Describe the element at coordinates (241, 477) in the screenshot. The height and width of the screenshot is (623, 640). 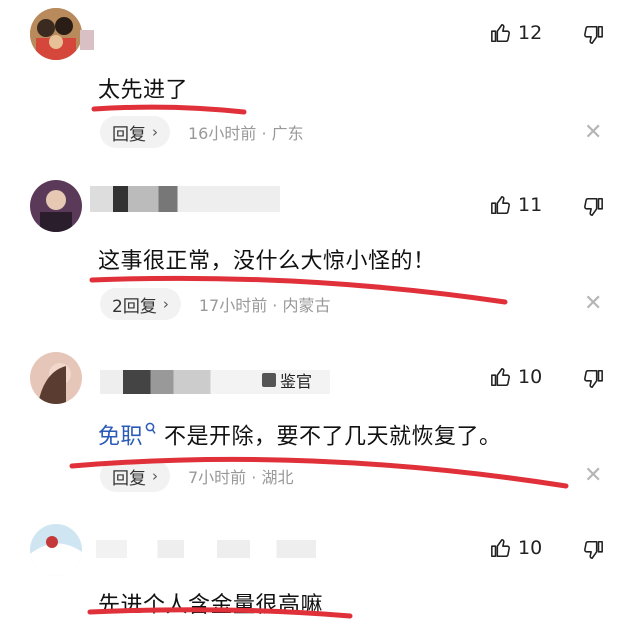
I see `time-location: 7小时前 · 湖北` at that location.